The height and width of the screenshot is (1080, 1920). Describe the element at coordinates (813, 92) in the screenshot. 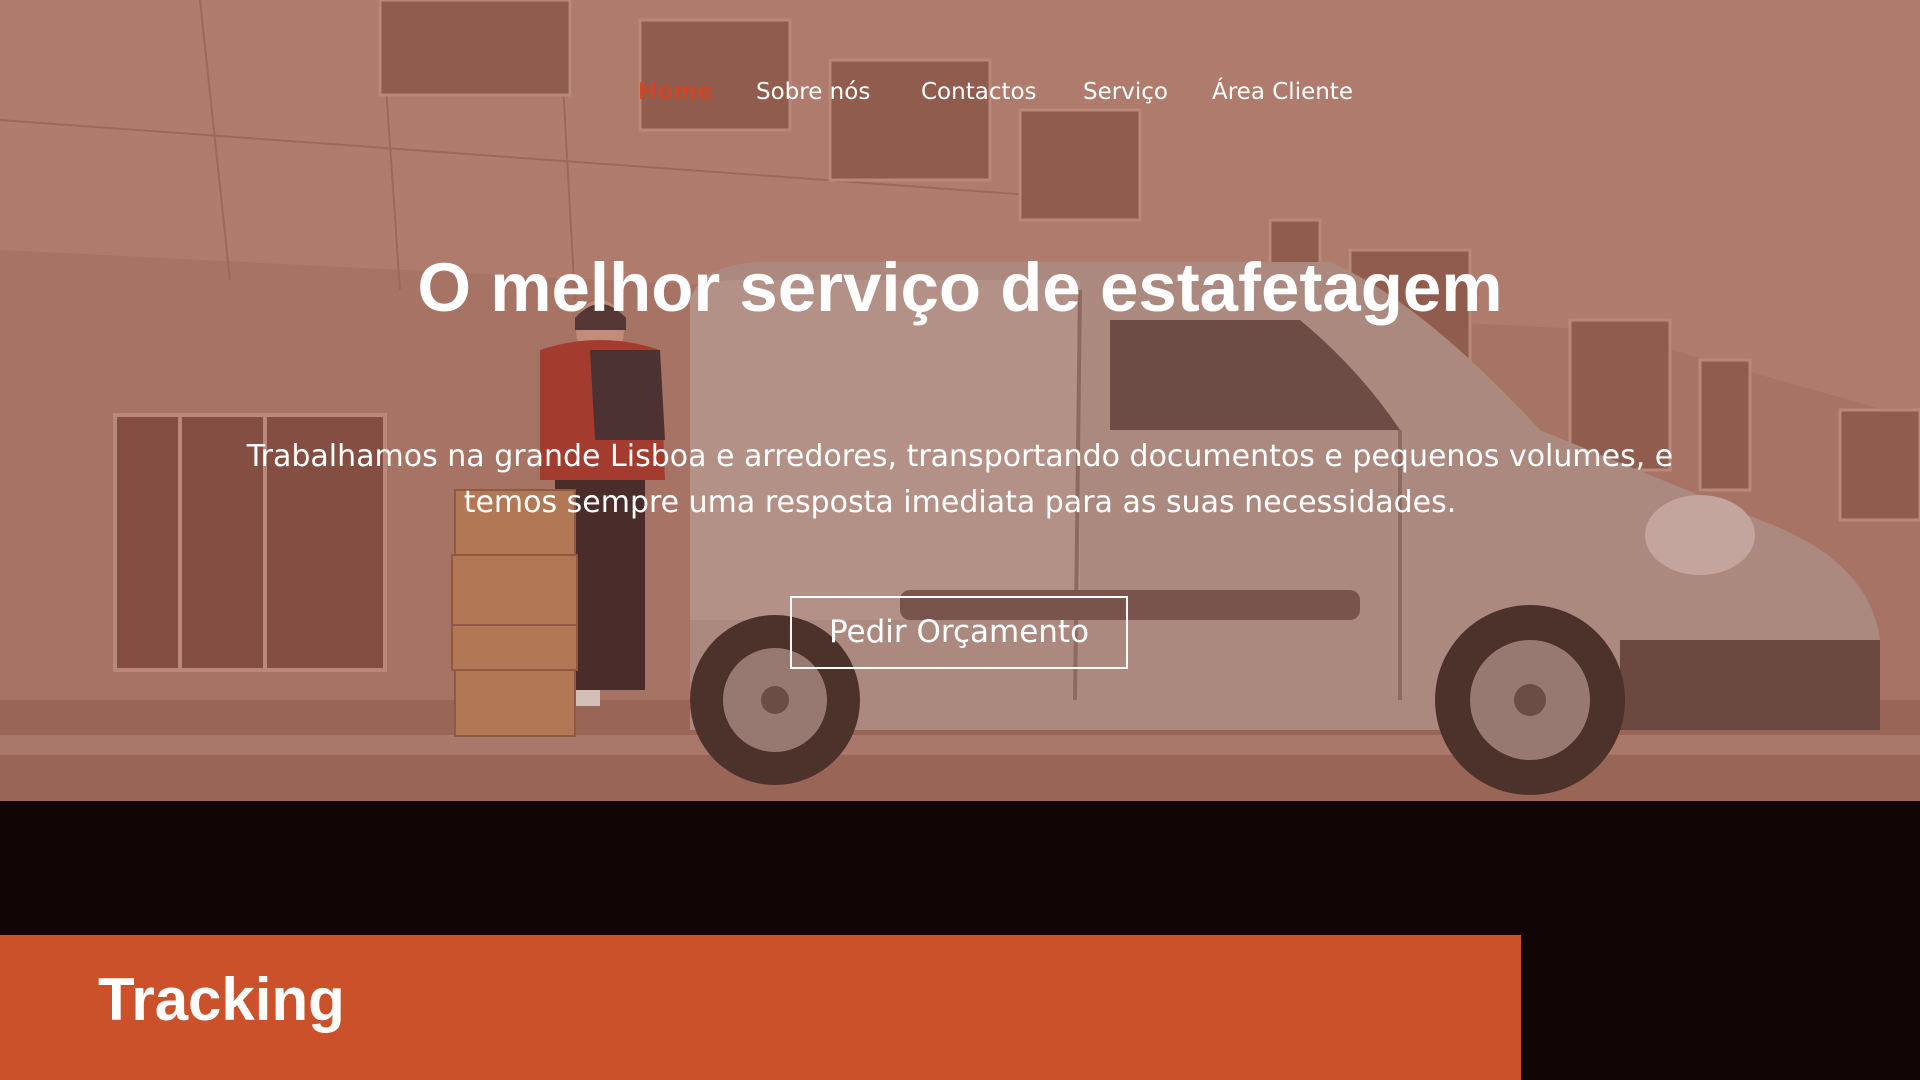

I see `nav-item-sobre-nos: Sobre nós` at that location.